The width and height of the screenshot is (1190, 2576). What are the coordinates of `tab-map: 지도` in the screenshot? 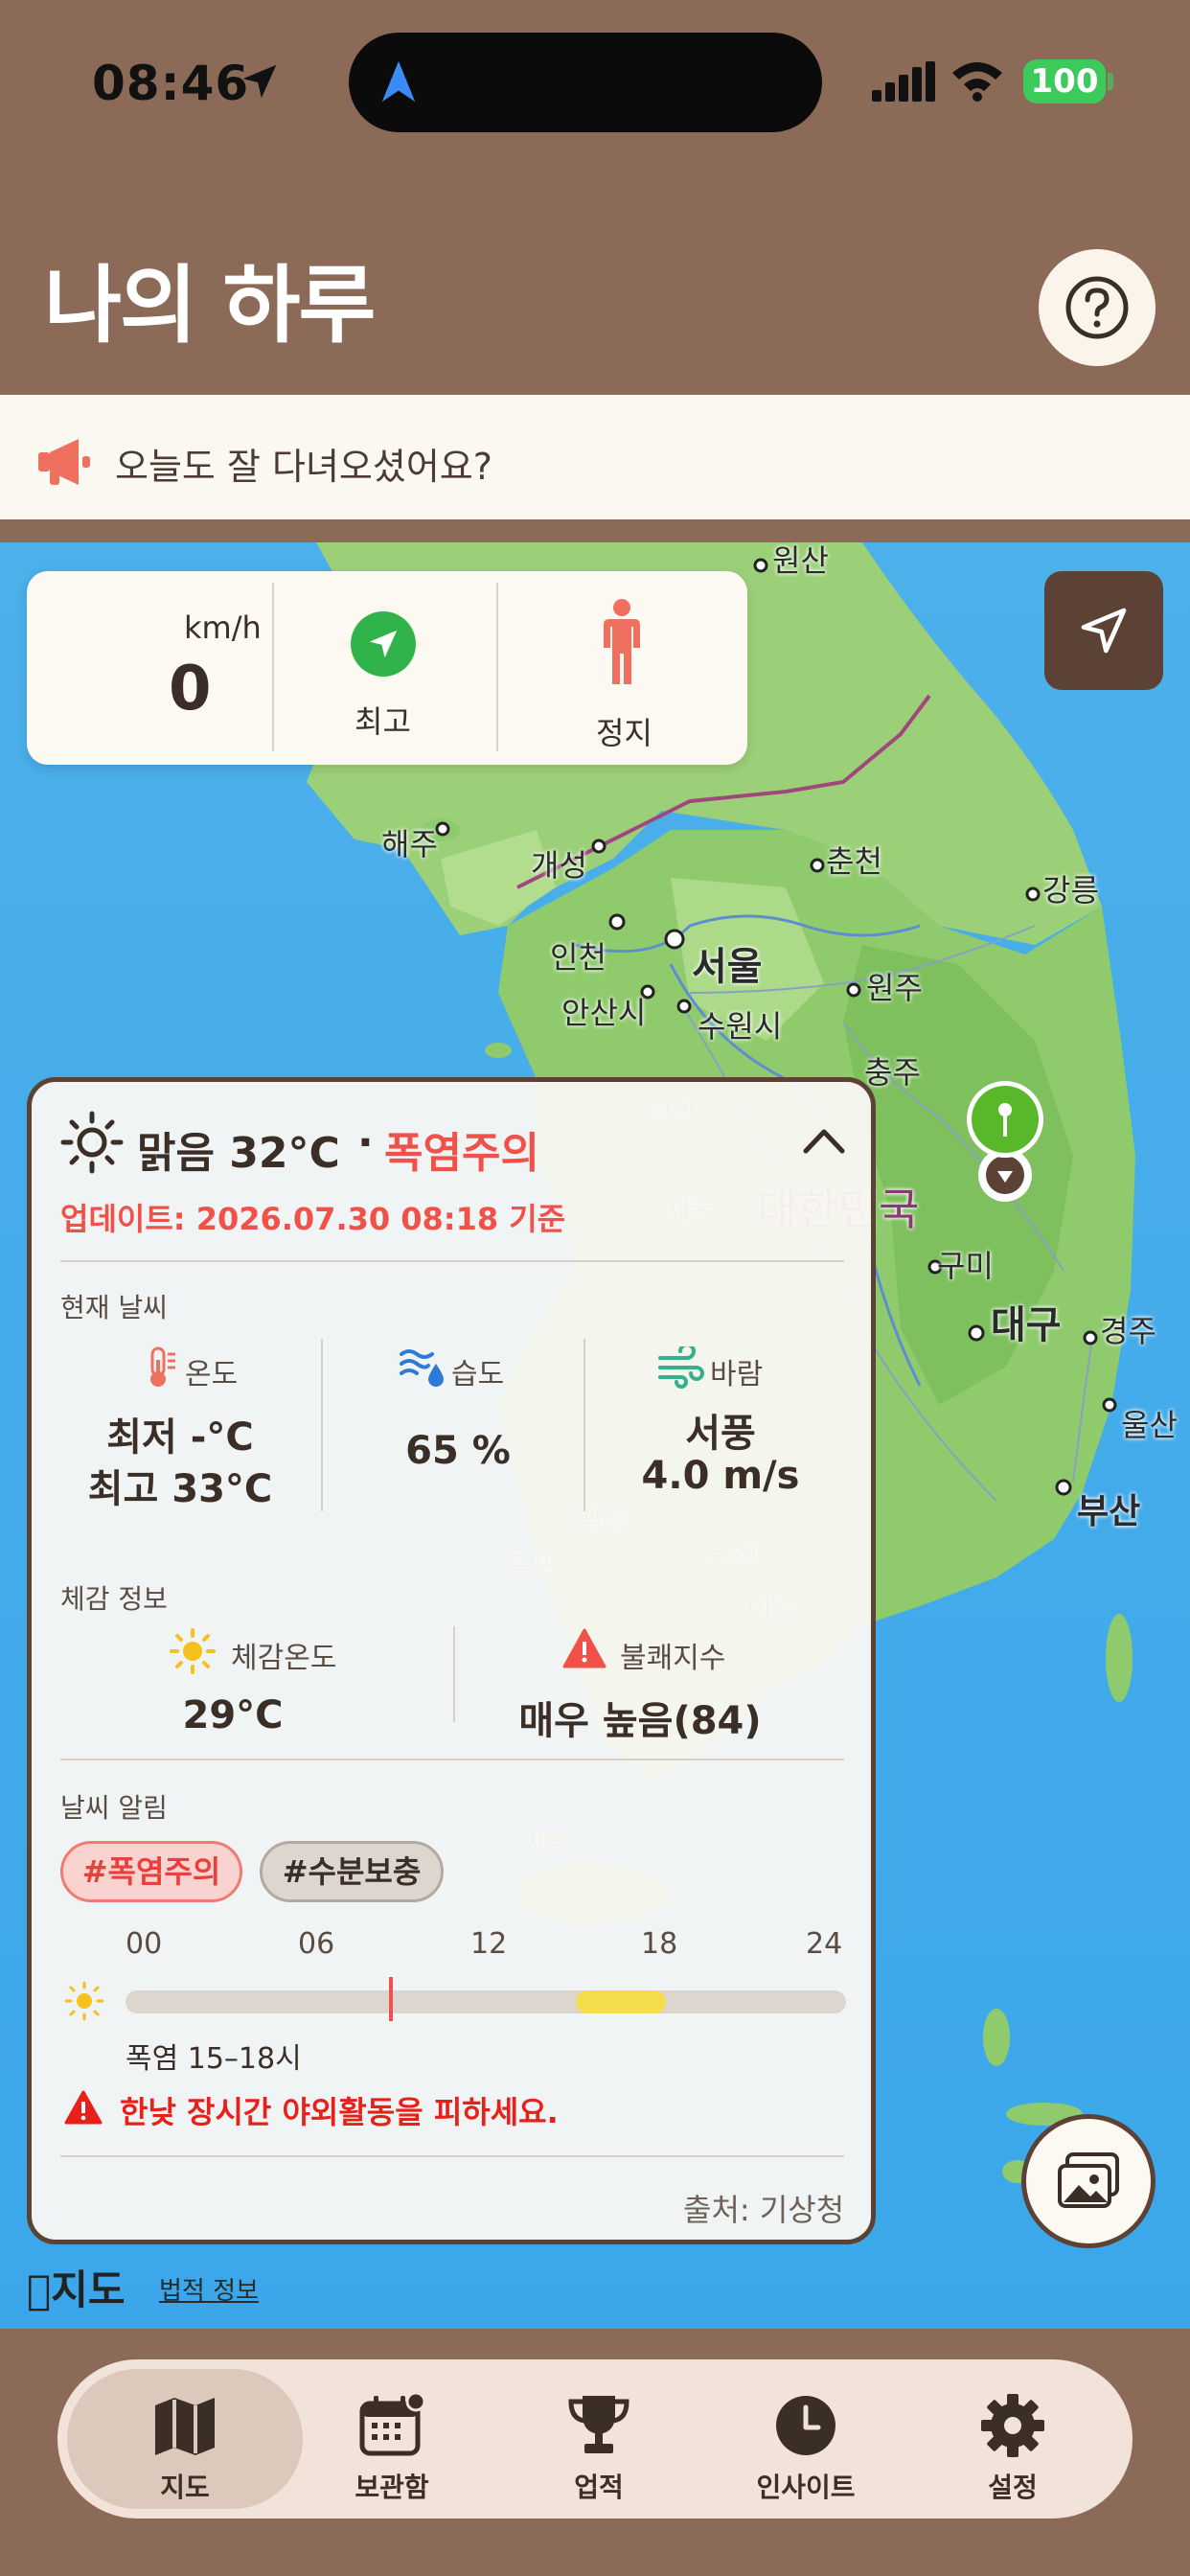 It's located at (185, 2439).